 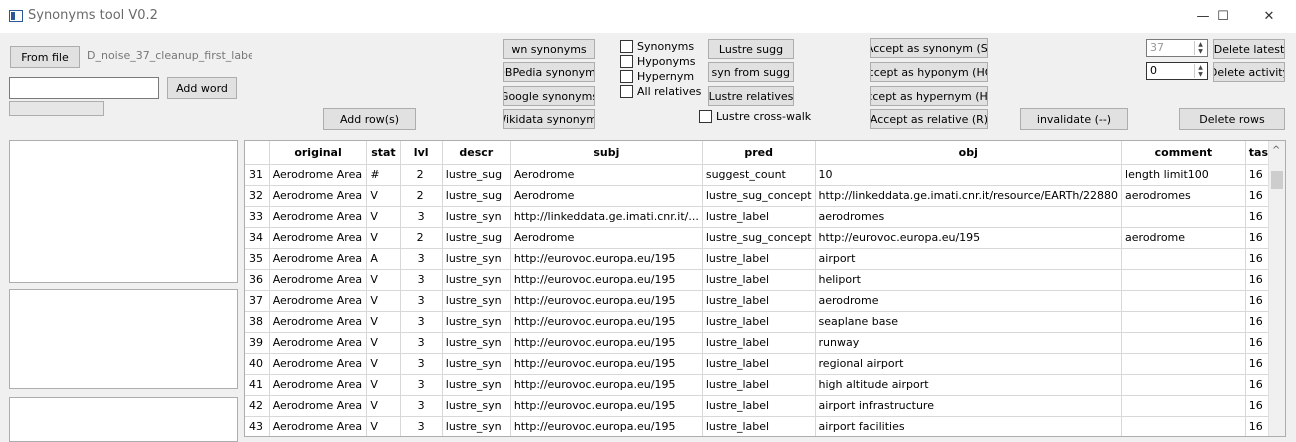 What do you see at coordinates (1269, 16) in the screenshot?
I see `close-button: ✕` at bounding box center [1269, 16].